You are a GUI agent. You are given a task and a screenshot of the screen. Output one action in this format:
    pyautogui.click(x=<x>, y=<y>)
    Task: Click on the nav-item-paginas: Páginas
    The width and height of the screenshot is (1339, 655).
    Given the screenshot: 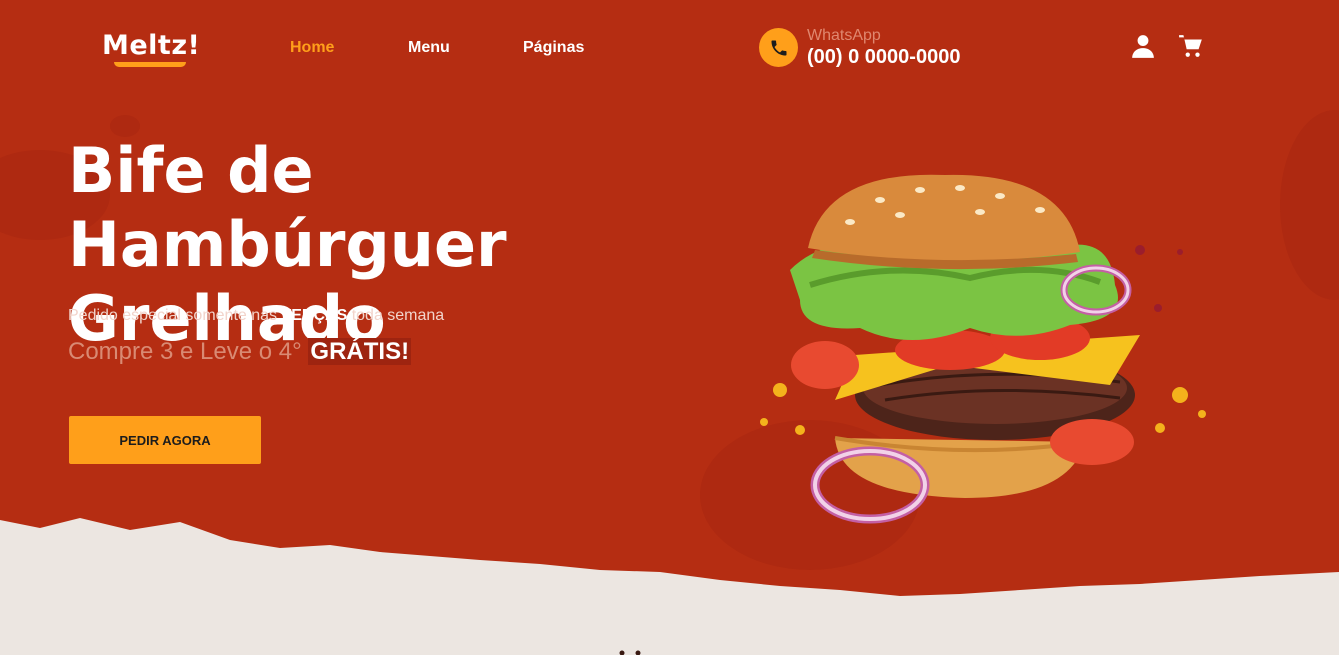 What is the action you would take?
    pyautogui.click(x=553, y=48)
    